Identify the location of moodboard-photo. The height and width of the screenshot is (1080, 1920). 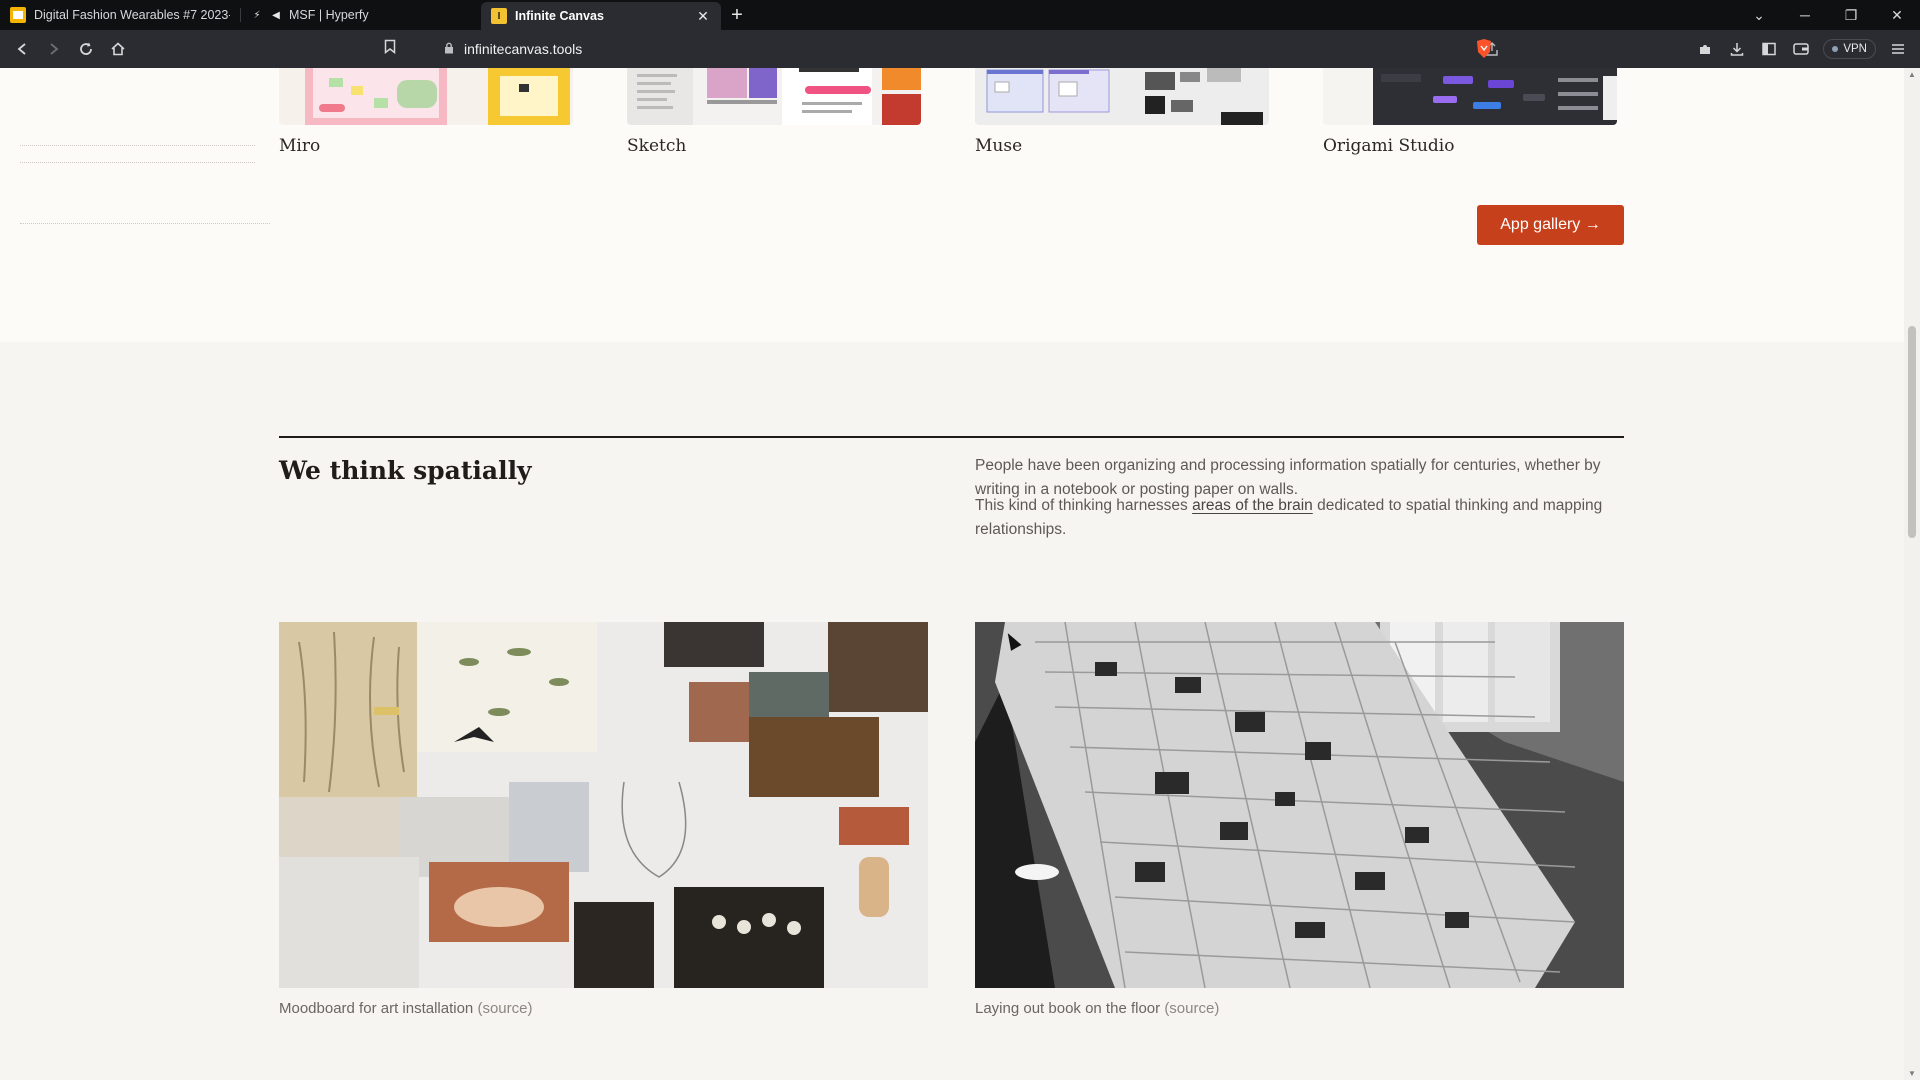
(603, 805).